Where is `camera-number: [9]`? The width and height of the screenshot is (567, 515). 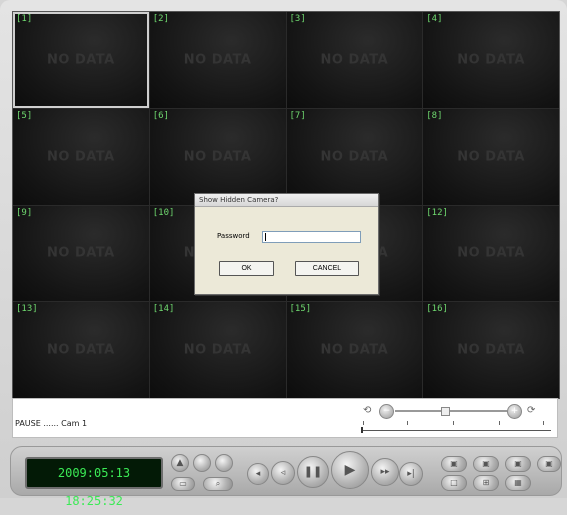 camera-number: [9] is located at coordinates (24, 212).